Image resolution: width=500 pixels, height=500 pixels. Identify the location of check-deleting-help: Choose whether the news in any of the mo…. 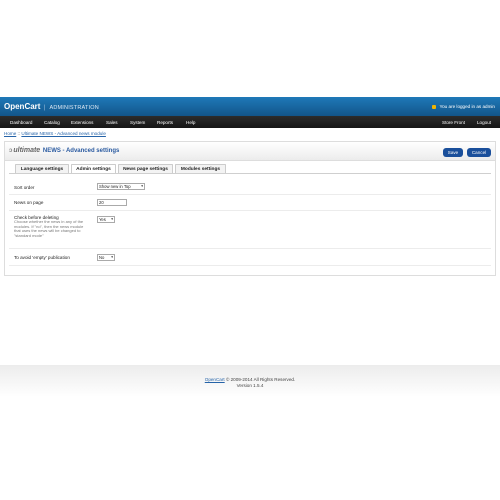
(49, 228).